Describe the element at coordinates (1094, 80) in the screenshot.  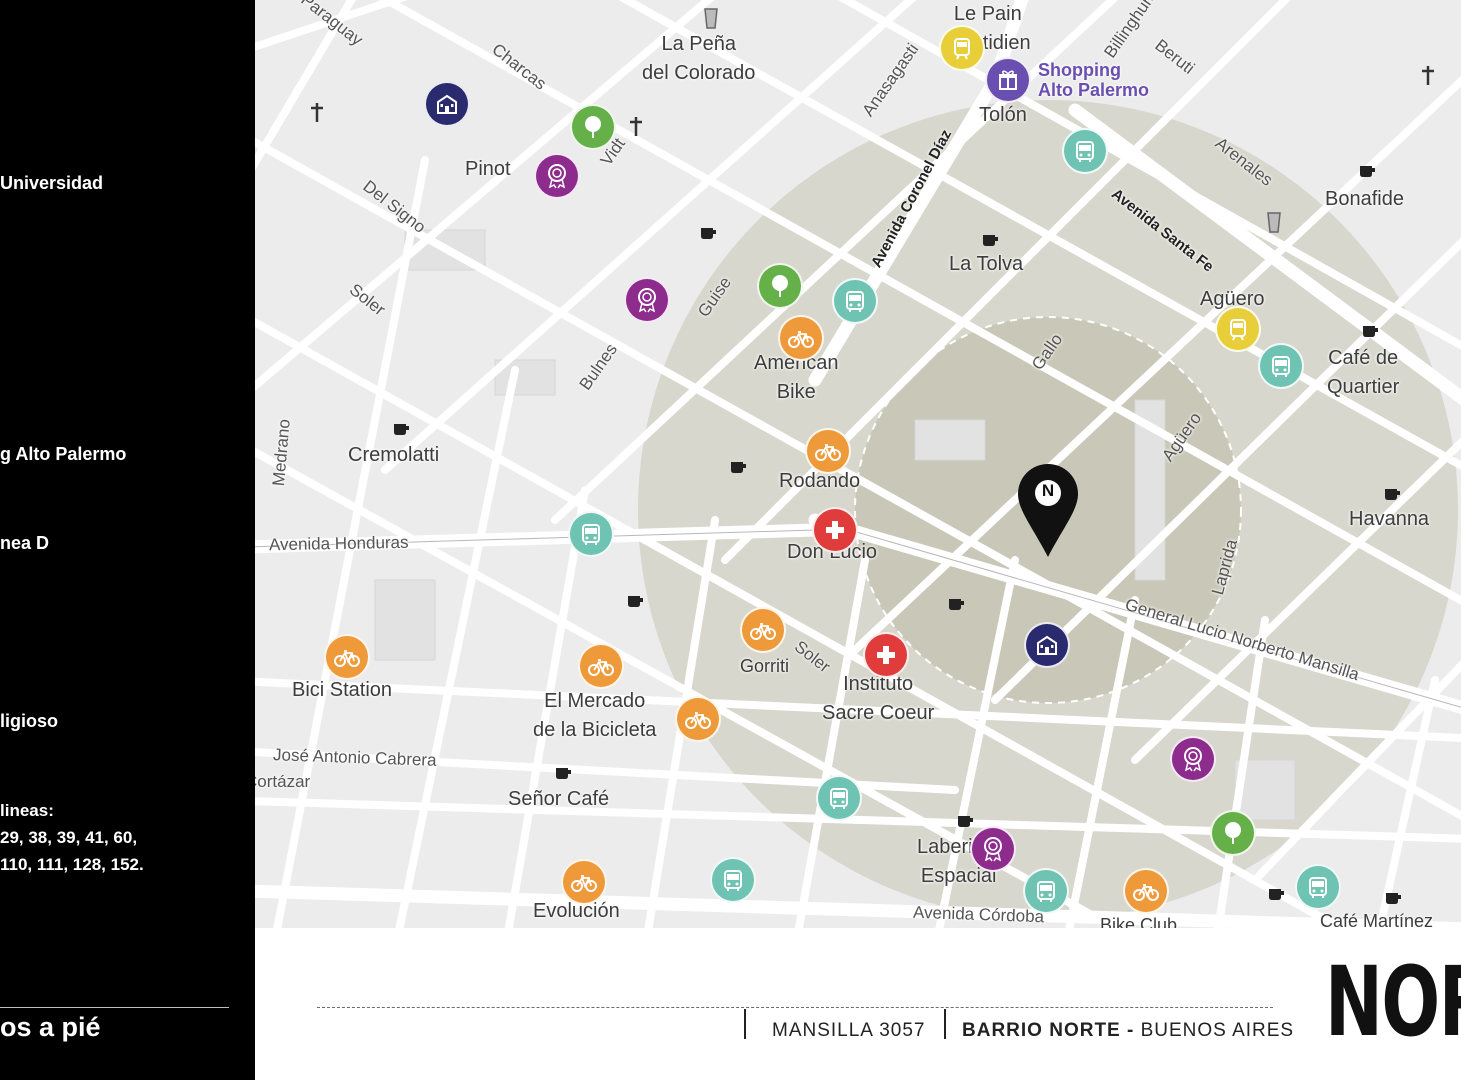
I see `label-shopping: Shopping Alto Palermo` at that location.